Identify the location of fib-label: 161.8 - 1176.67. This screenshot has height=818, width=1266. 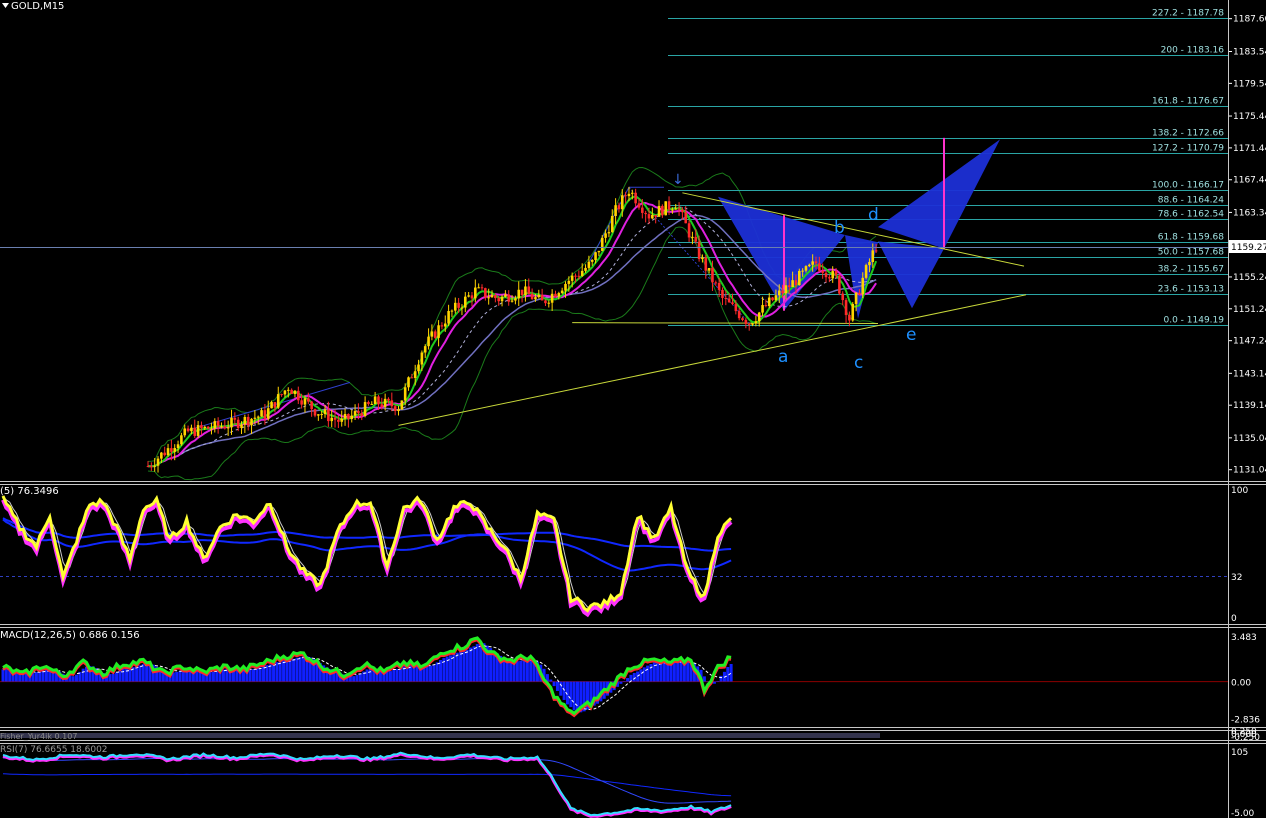
(1188, 102).